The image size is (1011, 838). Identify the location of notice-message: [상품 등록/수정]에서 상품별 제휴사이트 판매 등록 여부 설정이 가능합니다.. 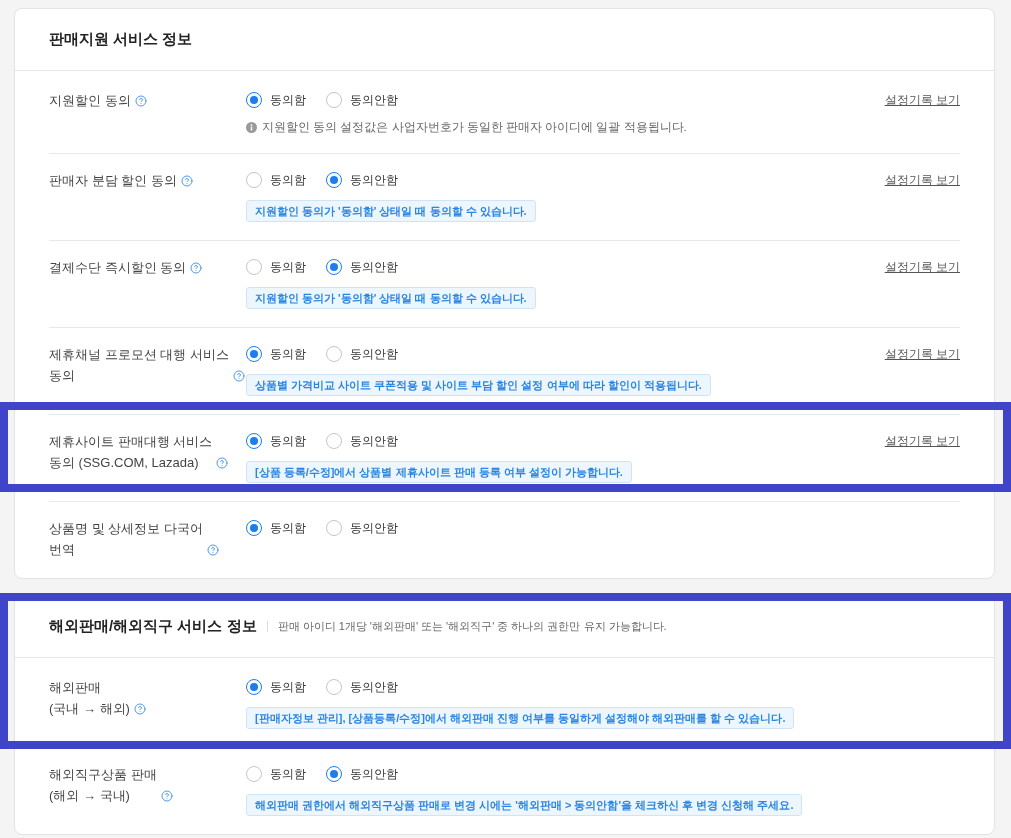
(439, 472).